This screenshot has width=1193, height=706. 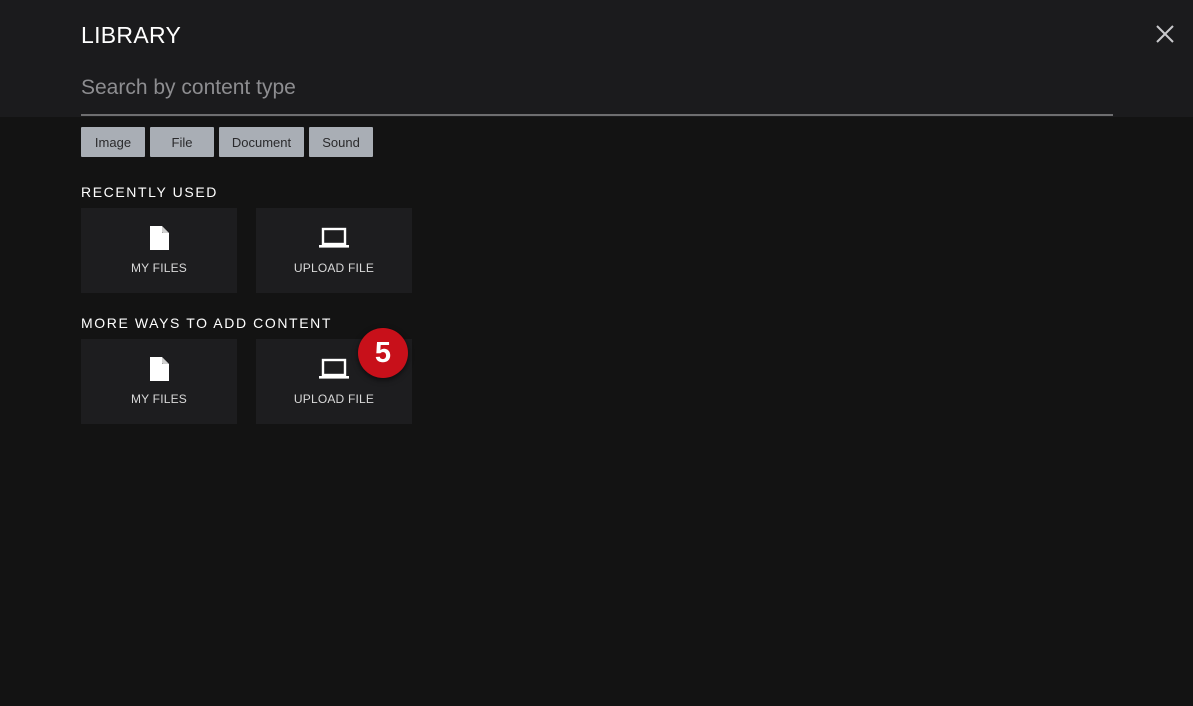 What do you see at coordinates (182, 142) in the screenshot?
I see `filter-file-button: File` at bounding box center [182, 142].